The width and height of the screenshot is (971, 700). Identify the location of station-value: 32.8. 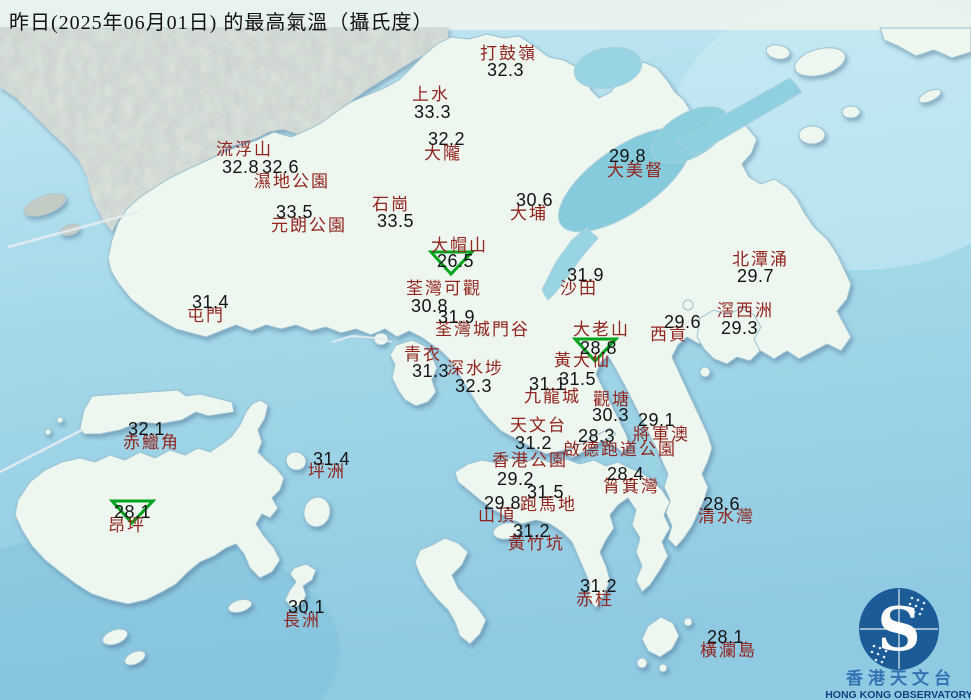
(241, 167).